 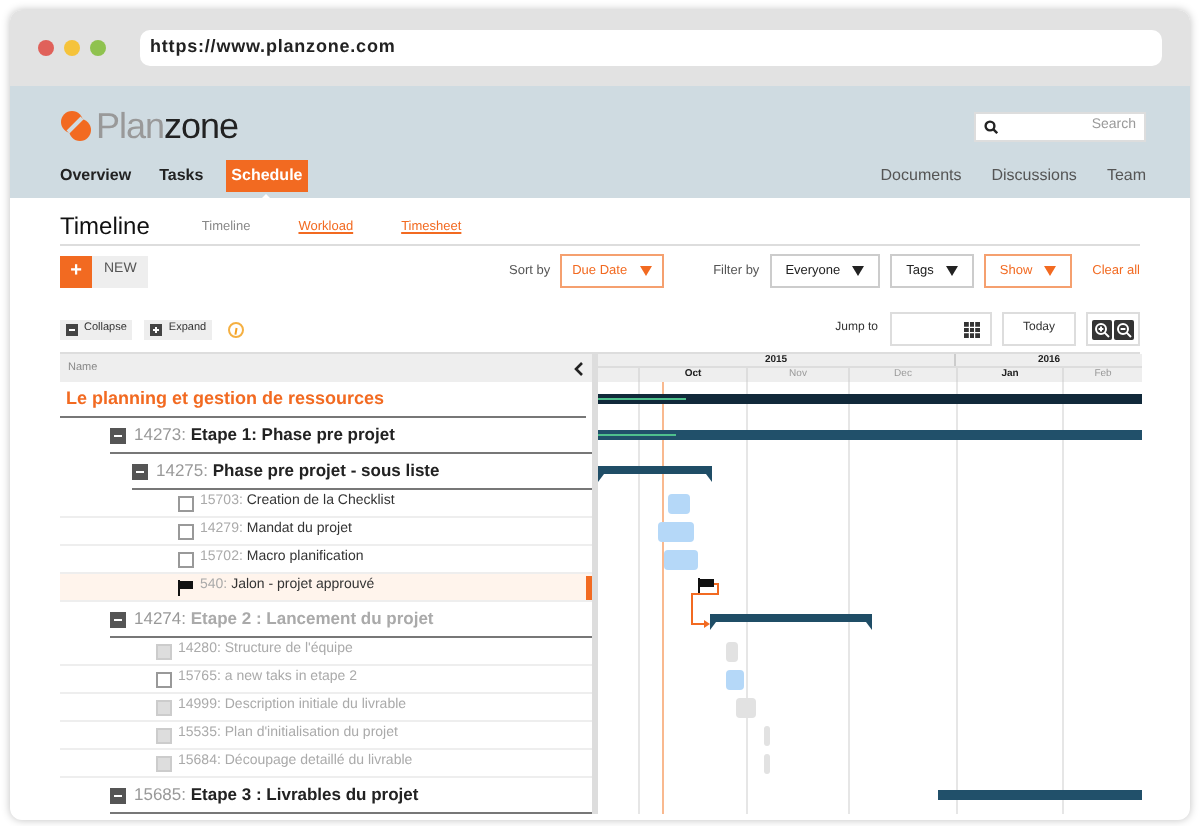 What do you see at coordinates (105, 226) in the screenshot?
I see `page-title: Timeline` at bounding box center [105, 226].